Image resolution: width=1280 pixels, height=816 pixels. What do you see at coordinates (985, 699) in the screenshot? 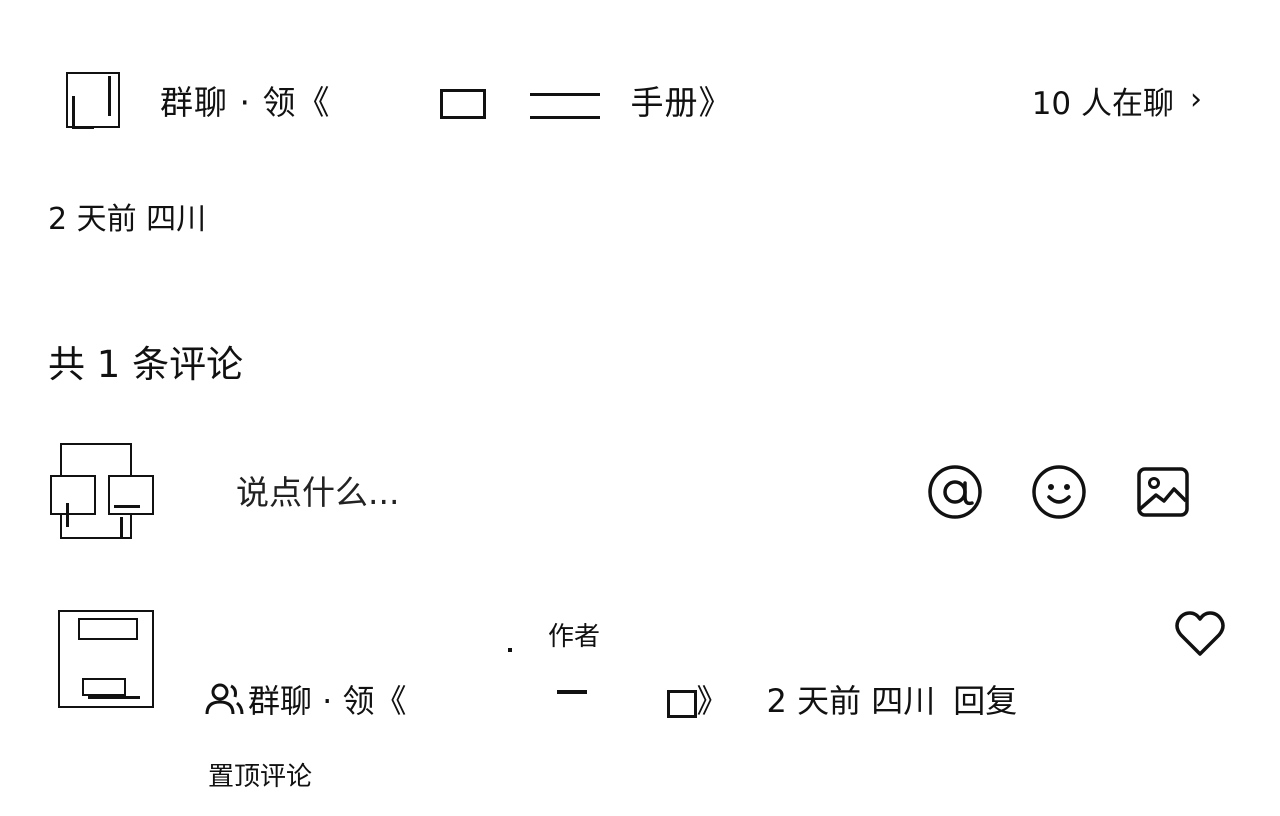
I see `reply-button: 回复` at bounding box center [985, 699].